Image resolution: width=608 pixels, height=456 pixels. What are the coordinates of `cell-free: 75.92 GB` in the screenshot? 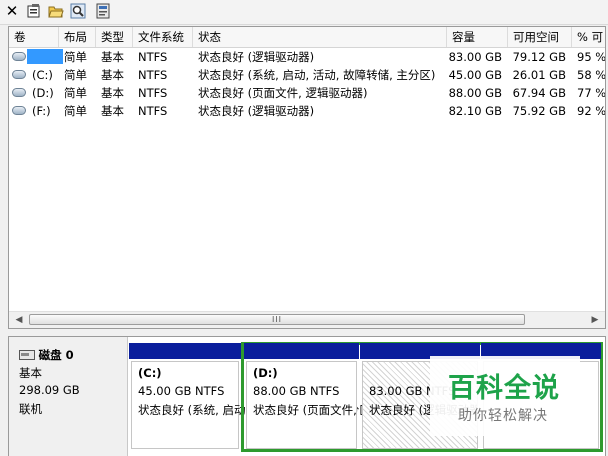 It's located at (539, 111).